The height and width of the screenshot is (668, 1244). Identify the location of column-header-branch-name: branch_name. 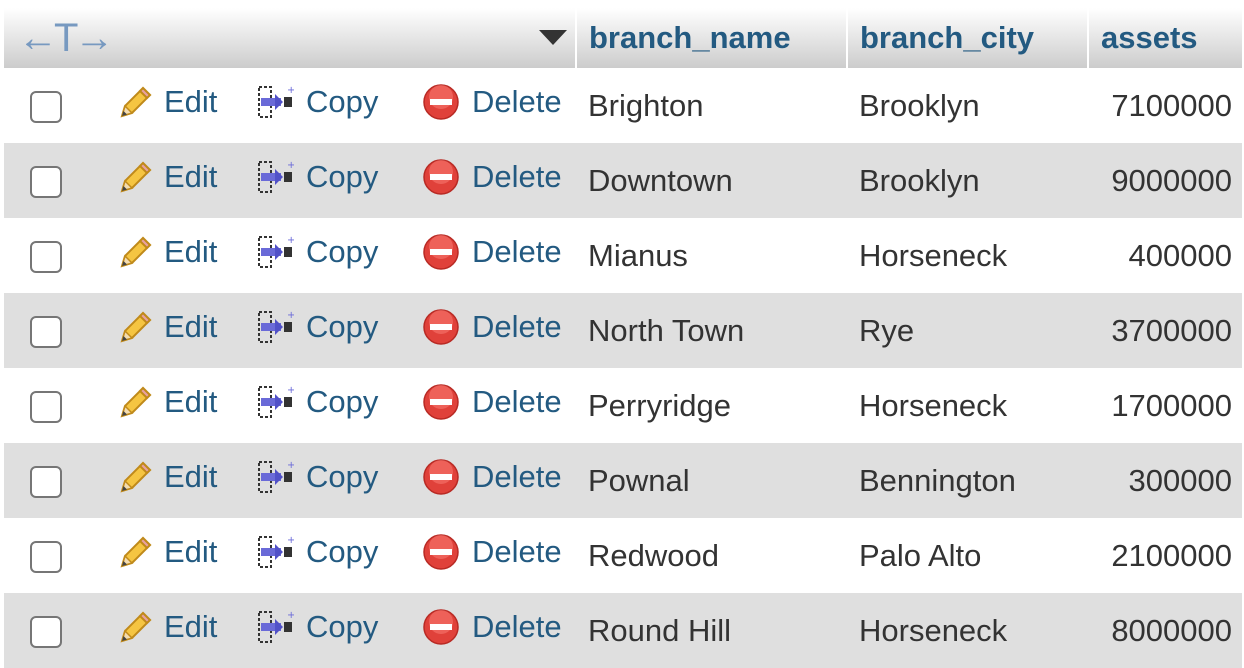
(712, 38).